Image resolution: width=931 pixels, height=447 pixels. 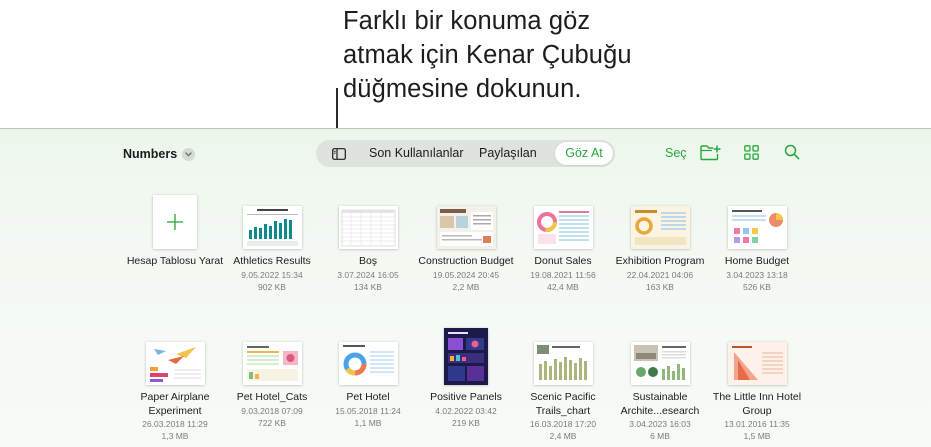 What do you see at coordinates (175, 424) in the screenshot?
I see `file-date: 26.03.2018 11:29` at bounding box center [175, 424].